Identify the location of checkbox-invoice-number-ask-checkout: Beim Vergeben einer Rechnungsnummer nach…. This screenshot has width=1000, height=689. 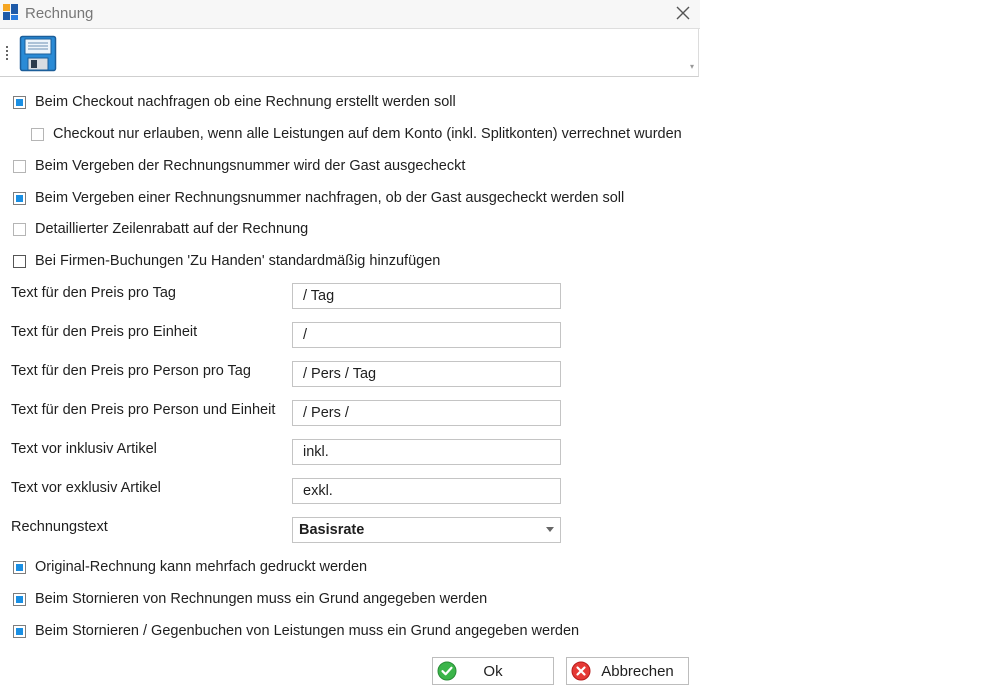
(318, 198).